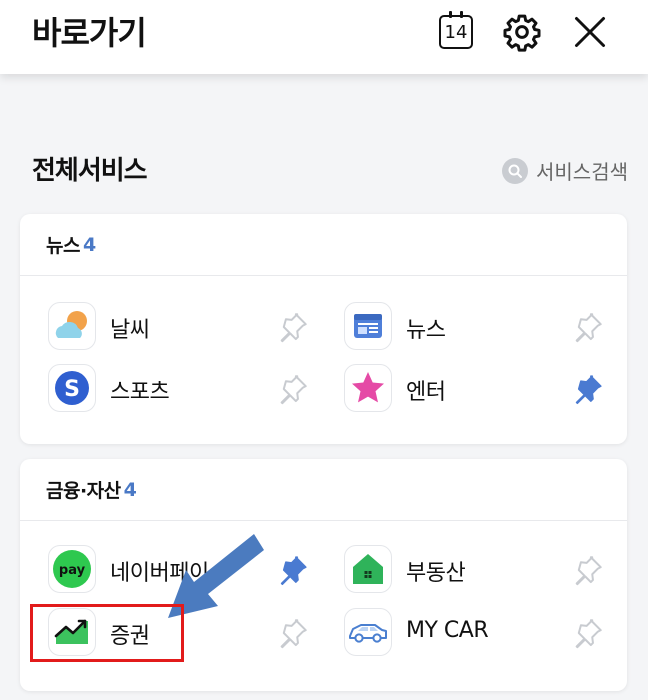 The width and height of the screenshot is (648, 700). I want to click on close-button, so click(590, 32).